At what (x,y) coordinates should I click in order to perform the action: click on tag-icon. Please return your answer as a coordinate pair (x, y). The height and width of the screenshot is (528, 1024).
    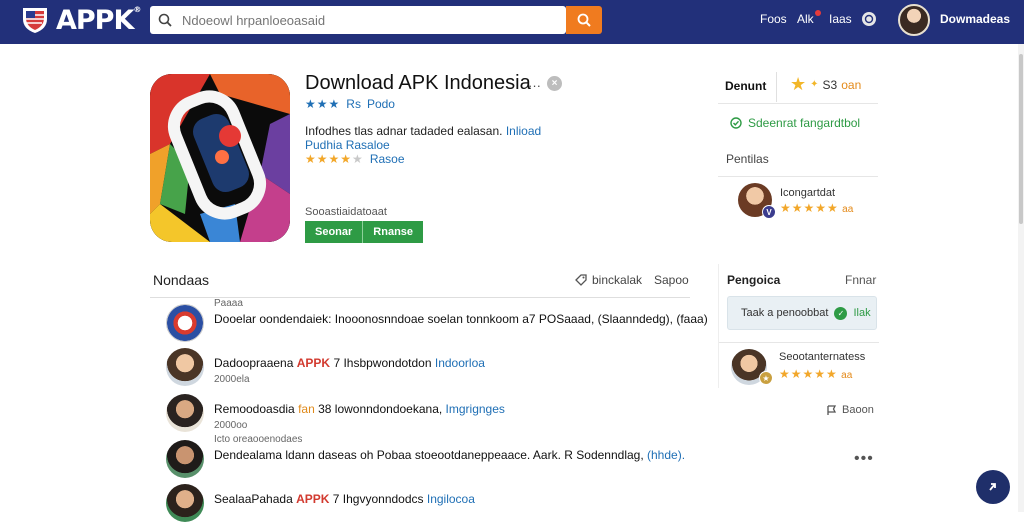
    Looking at the image, I should click on (581, 280).